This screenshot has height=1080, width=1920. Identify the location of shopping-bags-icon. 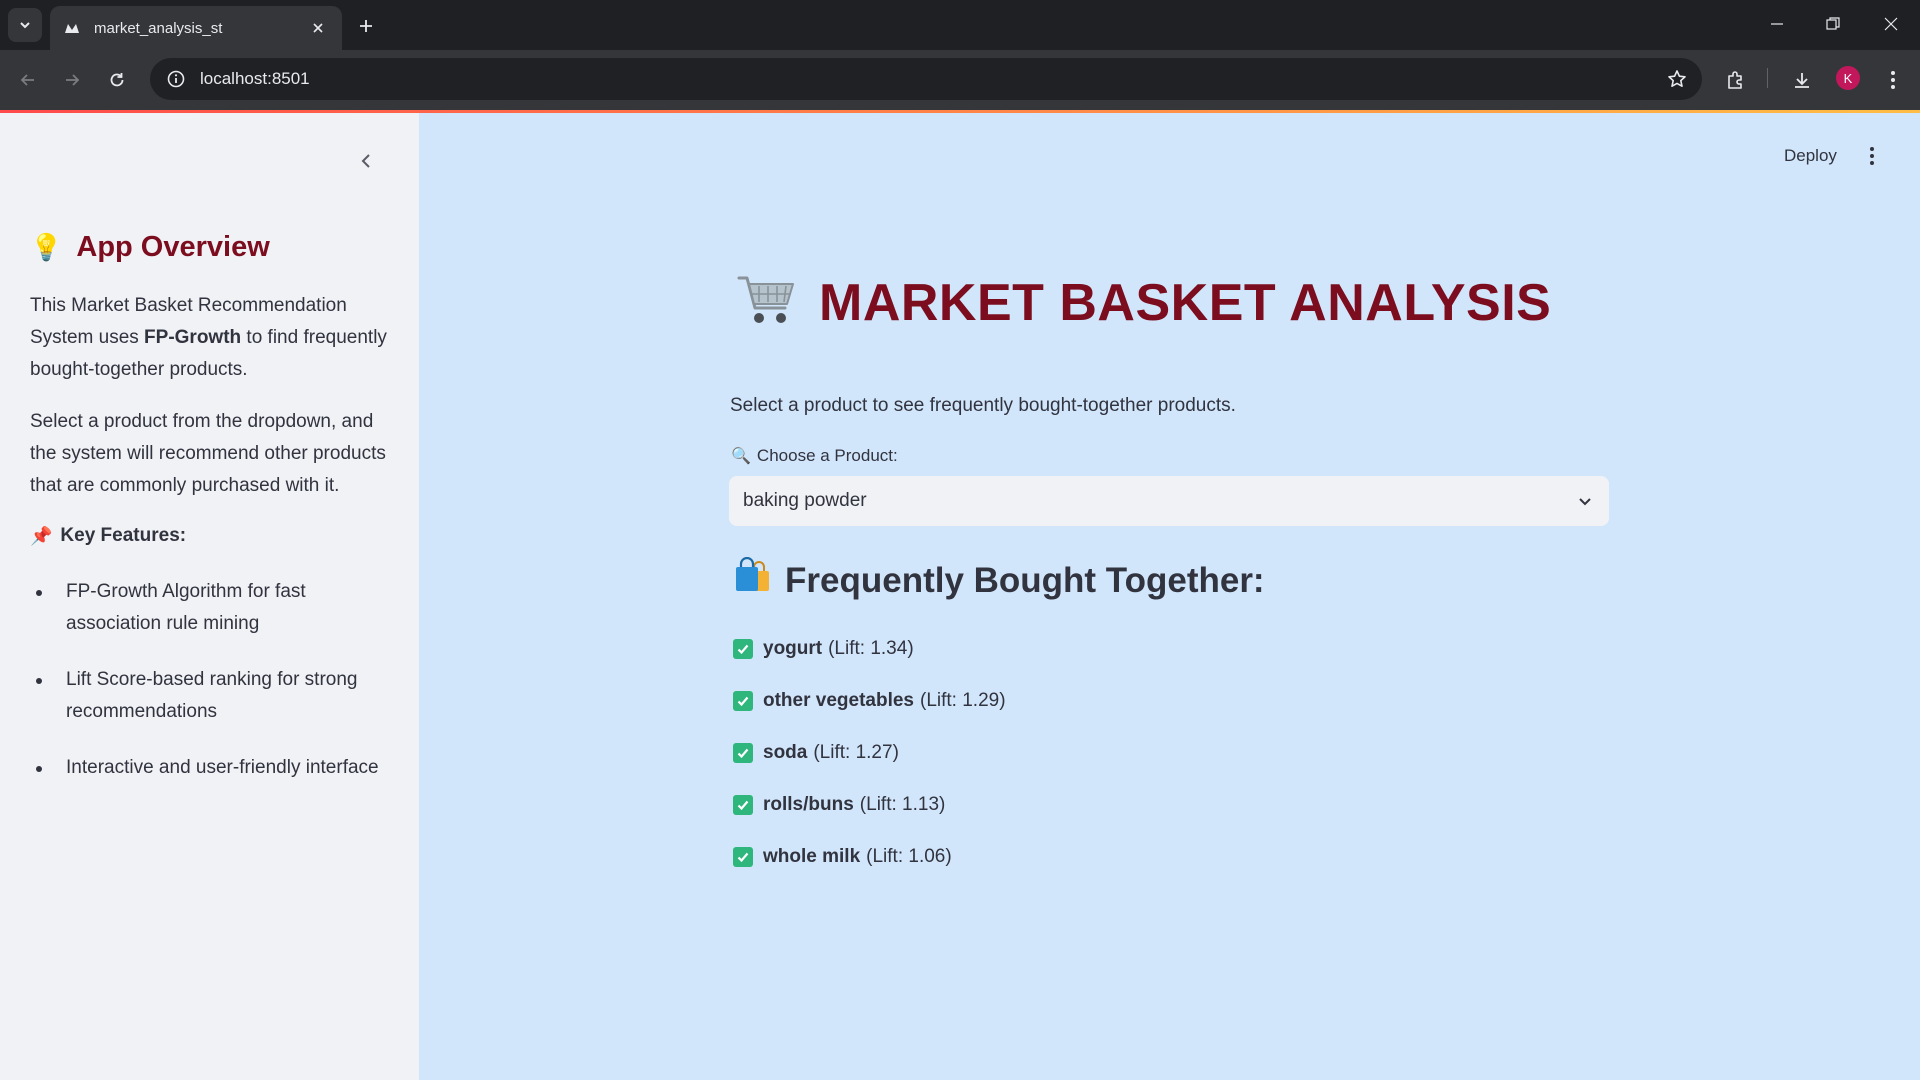
(753, 580).